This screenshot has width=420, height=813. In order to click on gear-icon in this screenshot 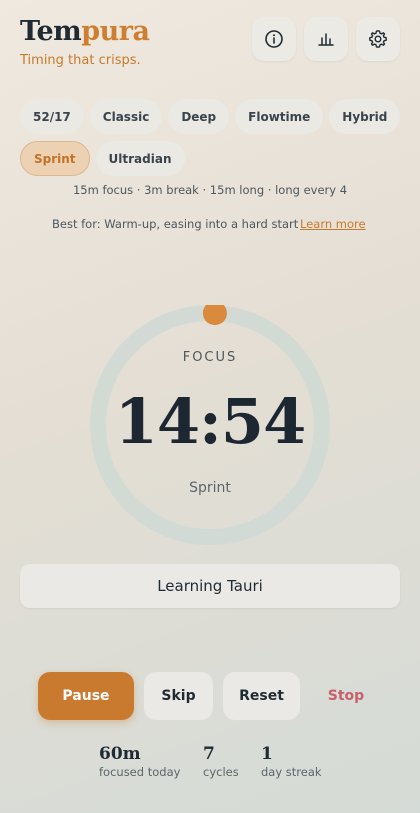, I will do `click(378, 39)`.